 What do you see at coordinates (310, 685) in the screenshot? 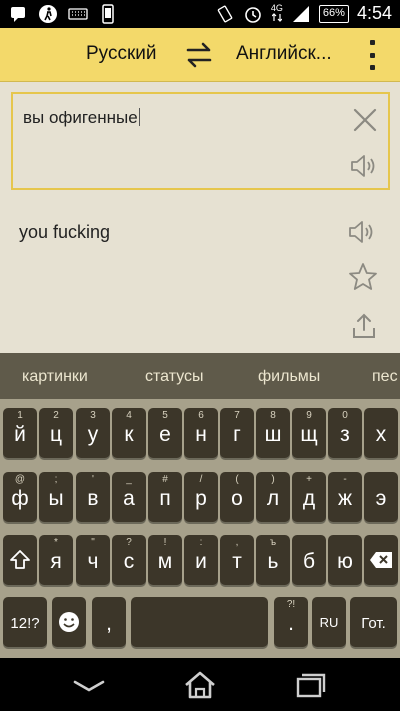
I see `recent-apps-icon` at bounding box center [310, 685].